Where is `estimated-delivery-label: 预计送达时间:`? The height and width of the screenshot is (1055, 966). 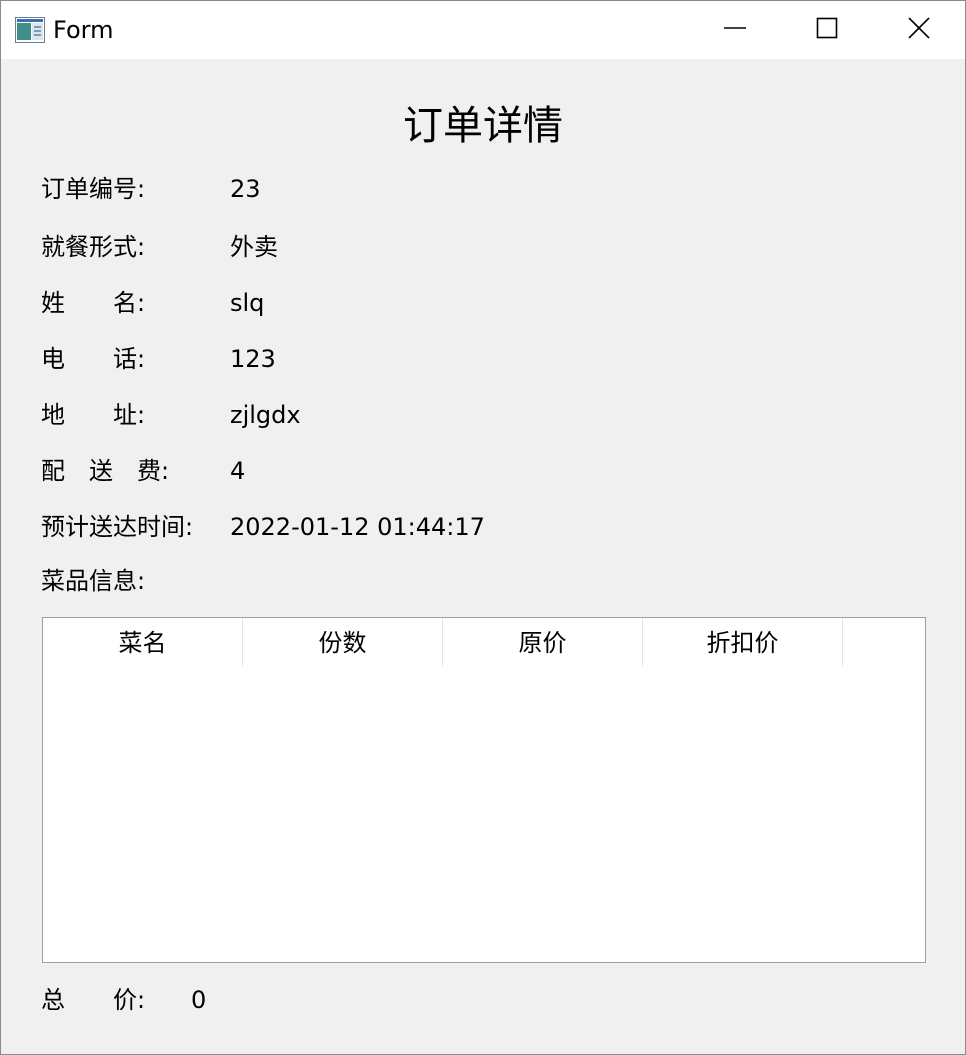 estimated-delivery-label: 预计送达时间: is located at coordinates (117, 527).